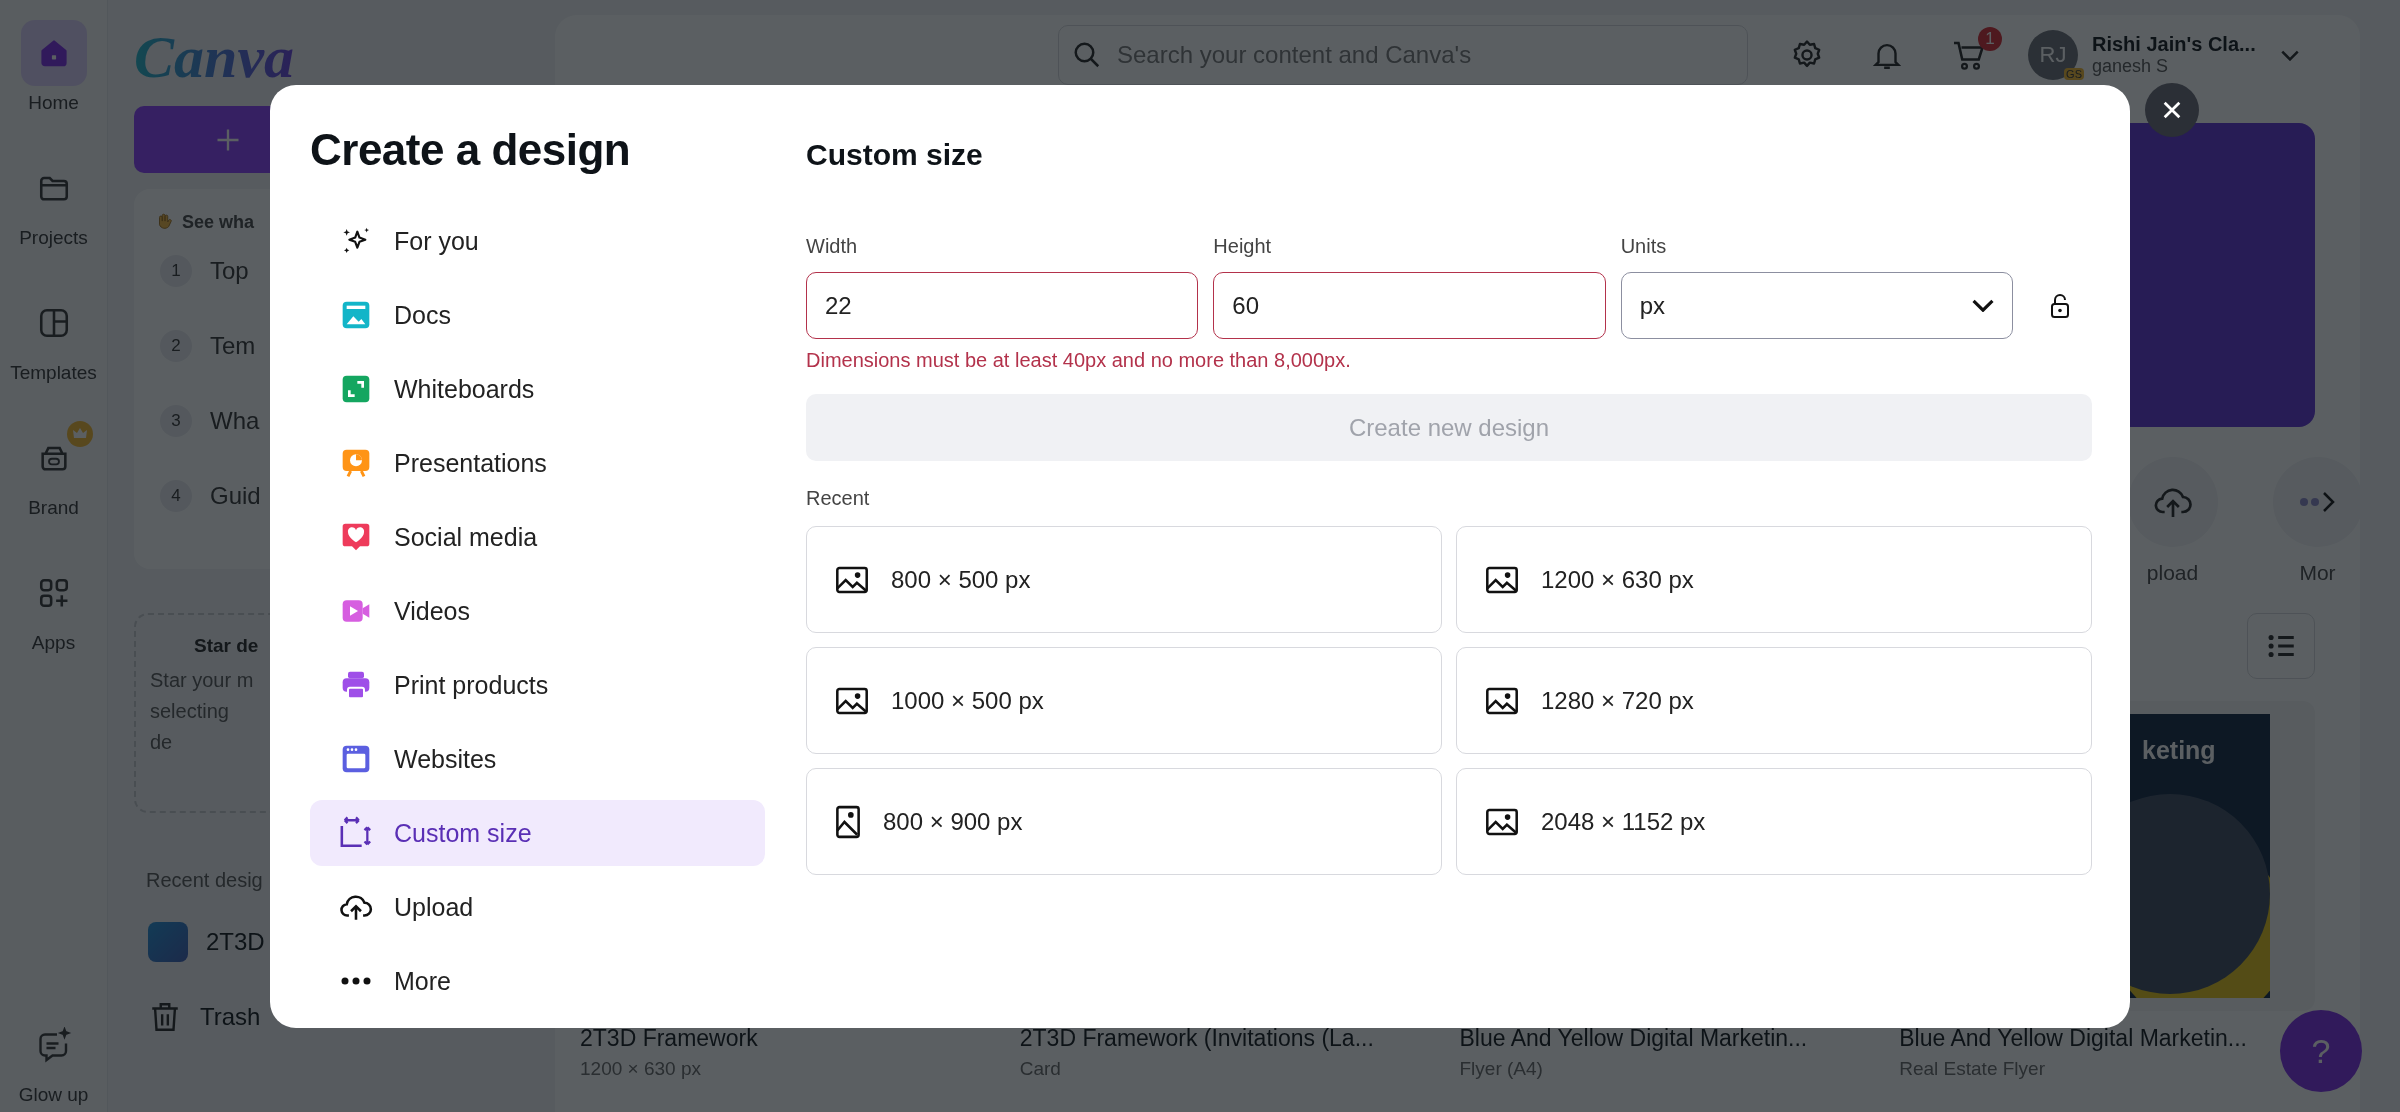 The width and height of the screenshot is (2400, 1112). What do you see at coordinates (895, 155) in the screenshot?
I see `section-title: Custom size` at bounding box center [895, 155].